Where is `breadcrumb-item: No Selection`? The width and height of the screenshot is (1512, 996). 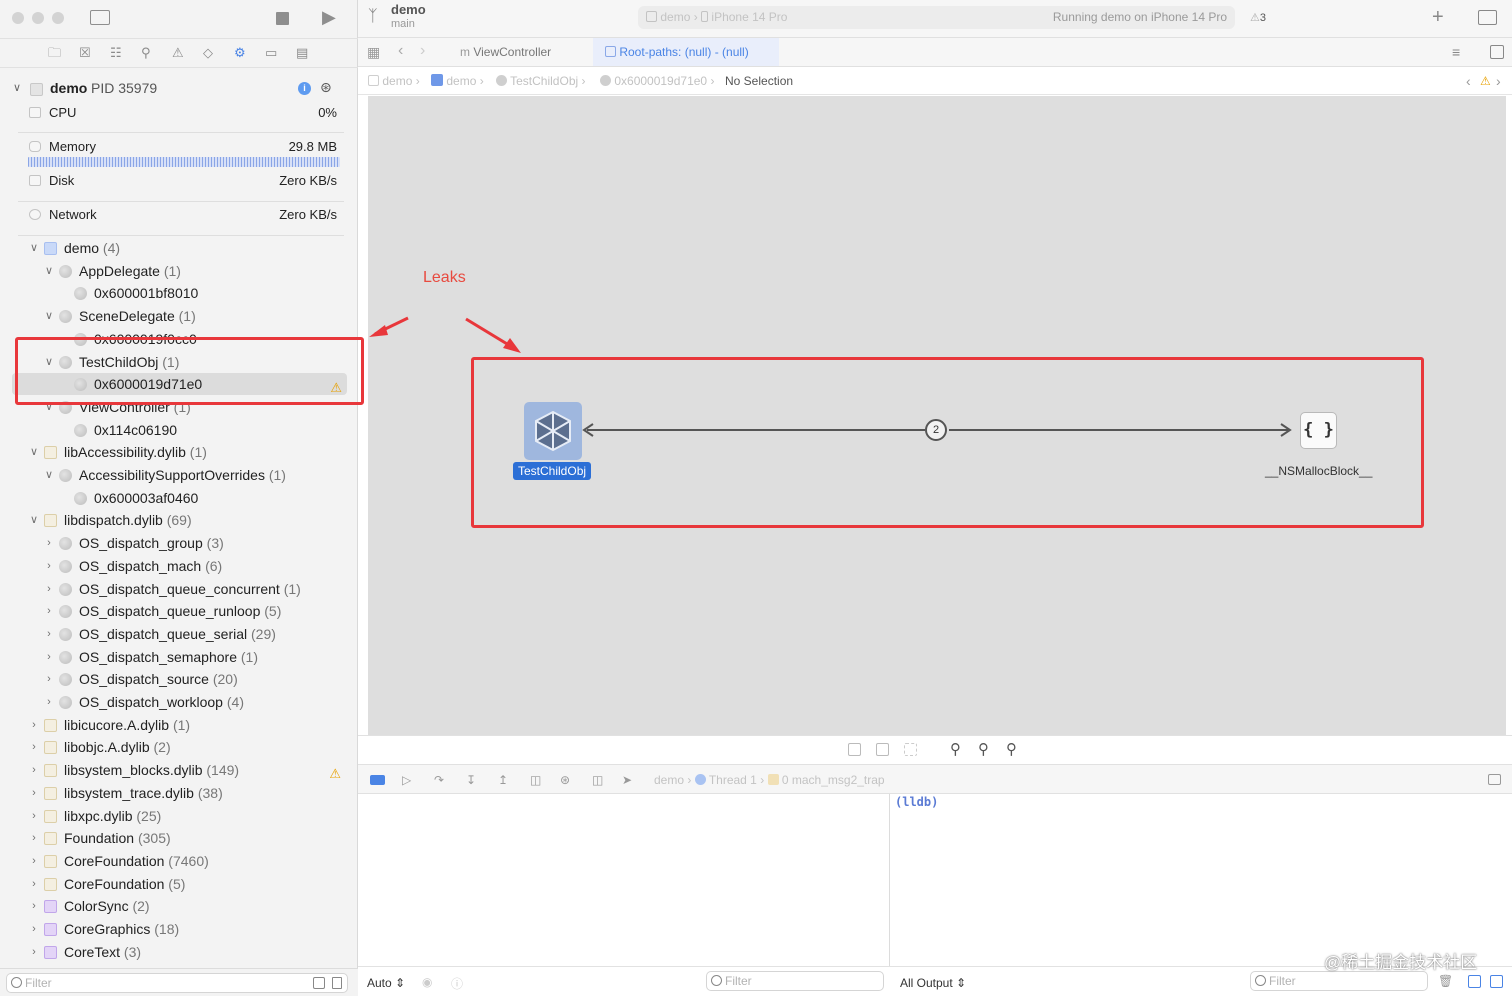 breadcrumb-item: No Selection is located at coordinates (759, 81).